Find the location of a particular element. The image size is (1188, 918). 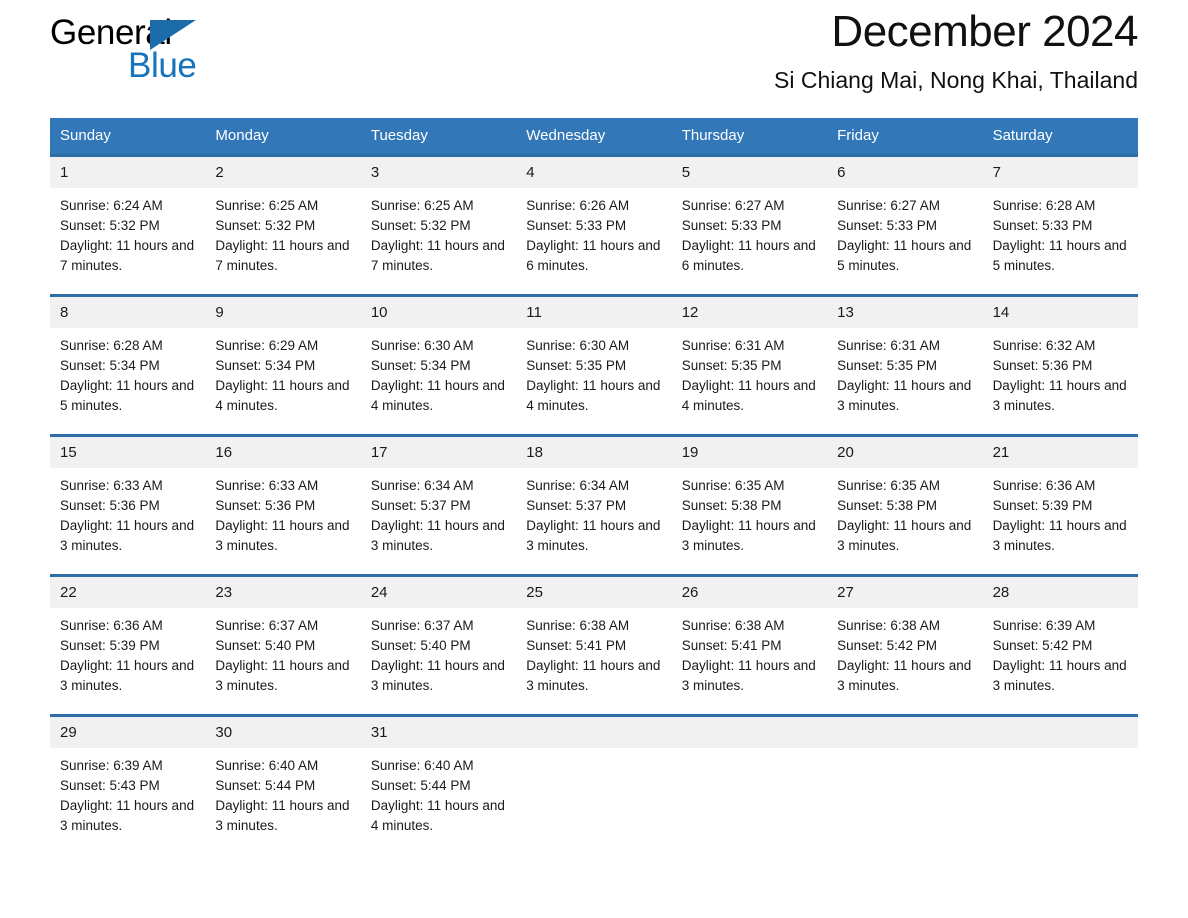

weekday-monday: Monday is located at coordinates (242, 135).